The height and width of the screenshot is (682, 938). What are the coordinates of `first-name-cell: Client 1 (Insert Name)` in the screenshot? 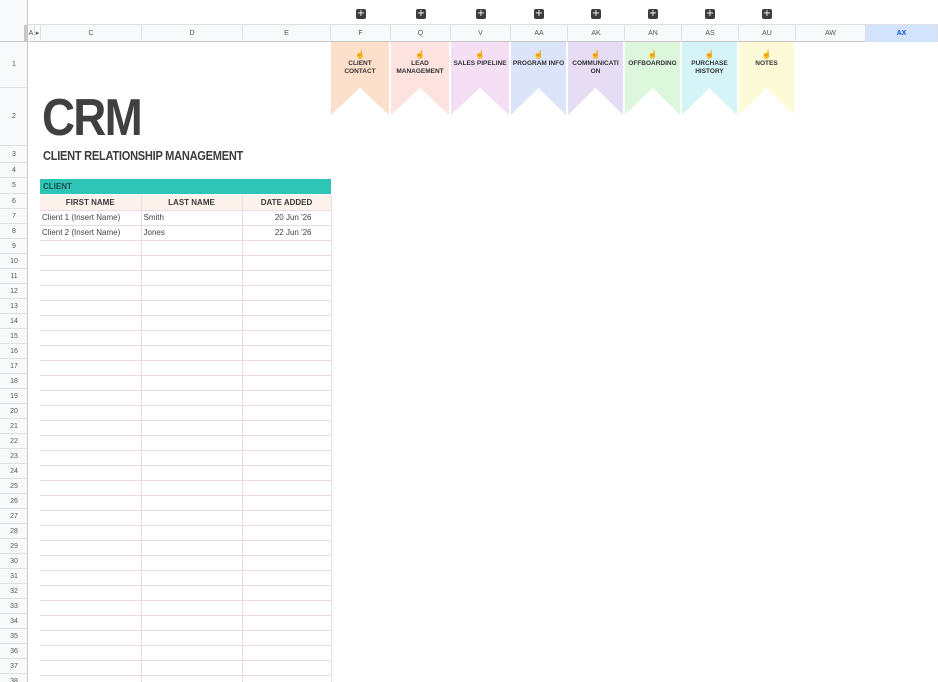 It's located at (91, 218).